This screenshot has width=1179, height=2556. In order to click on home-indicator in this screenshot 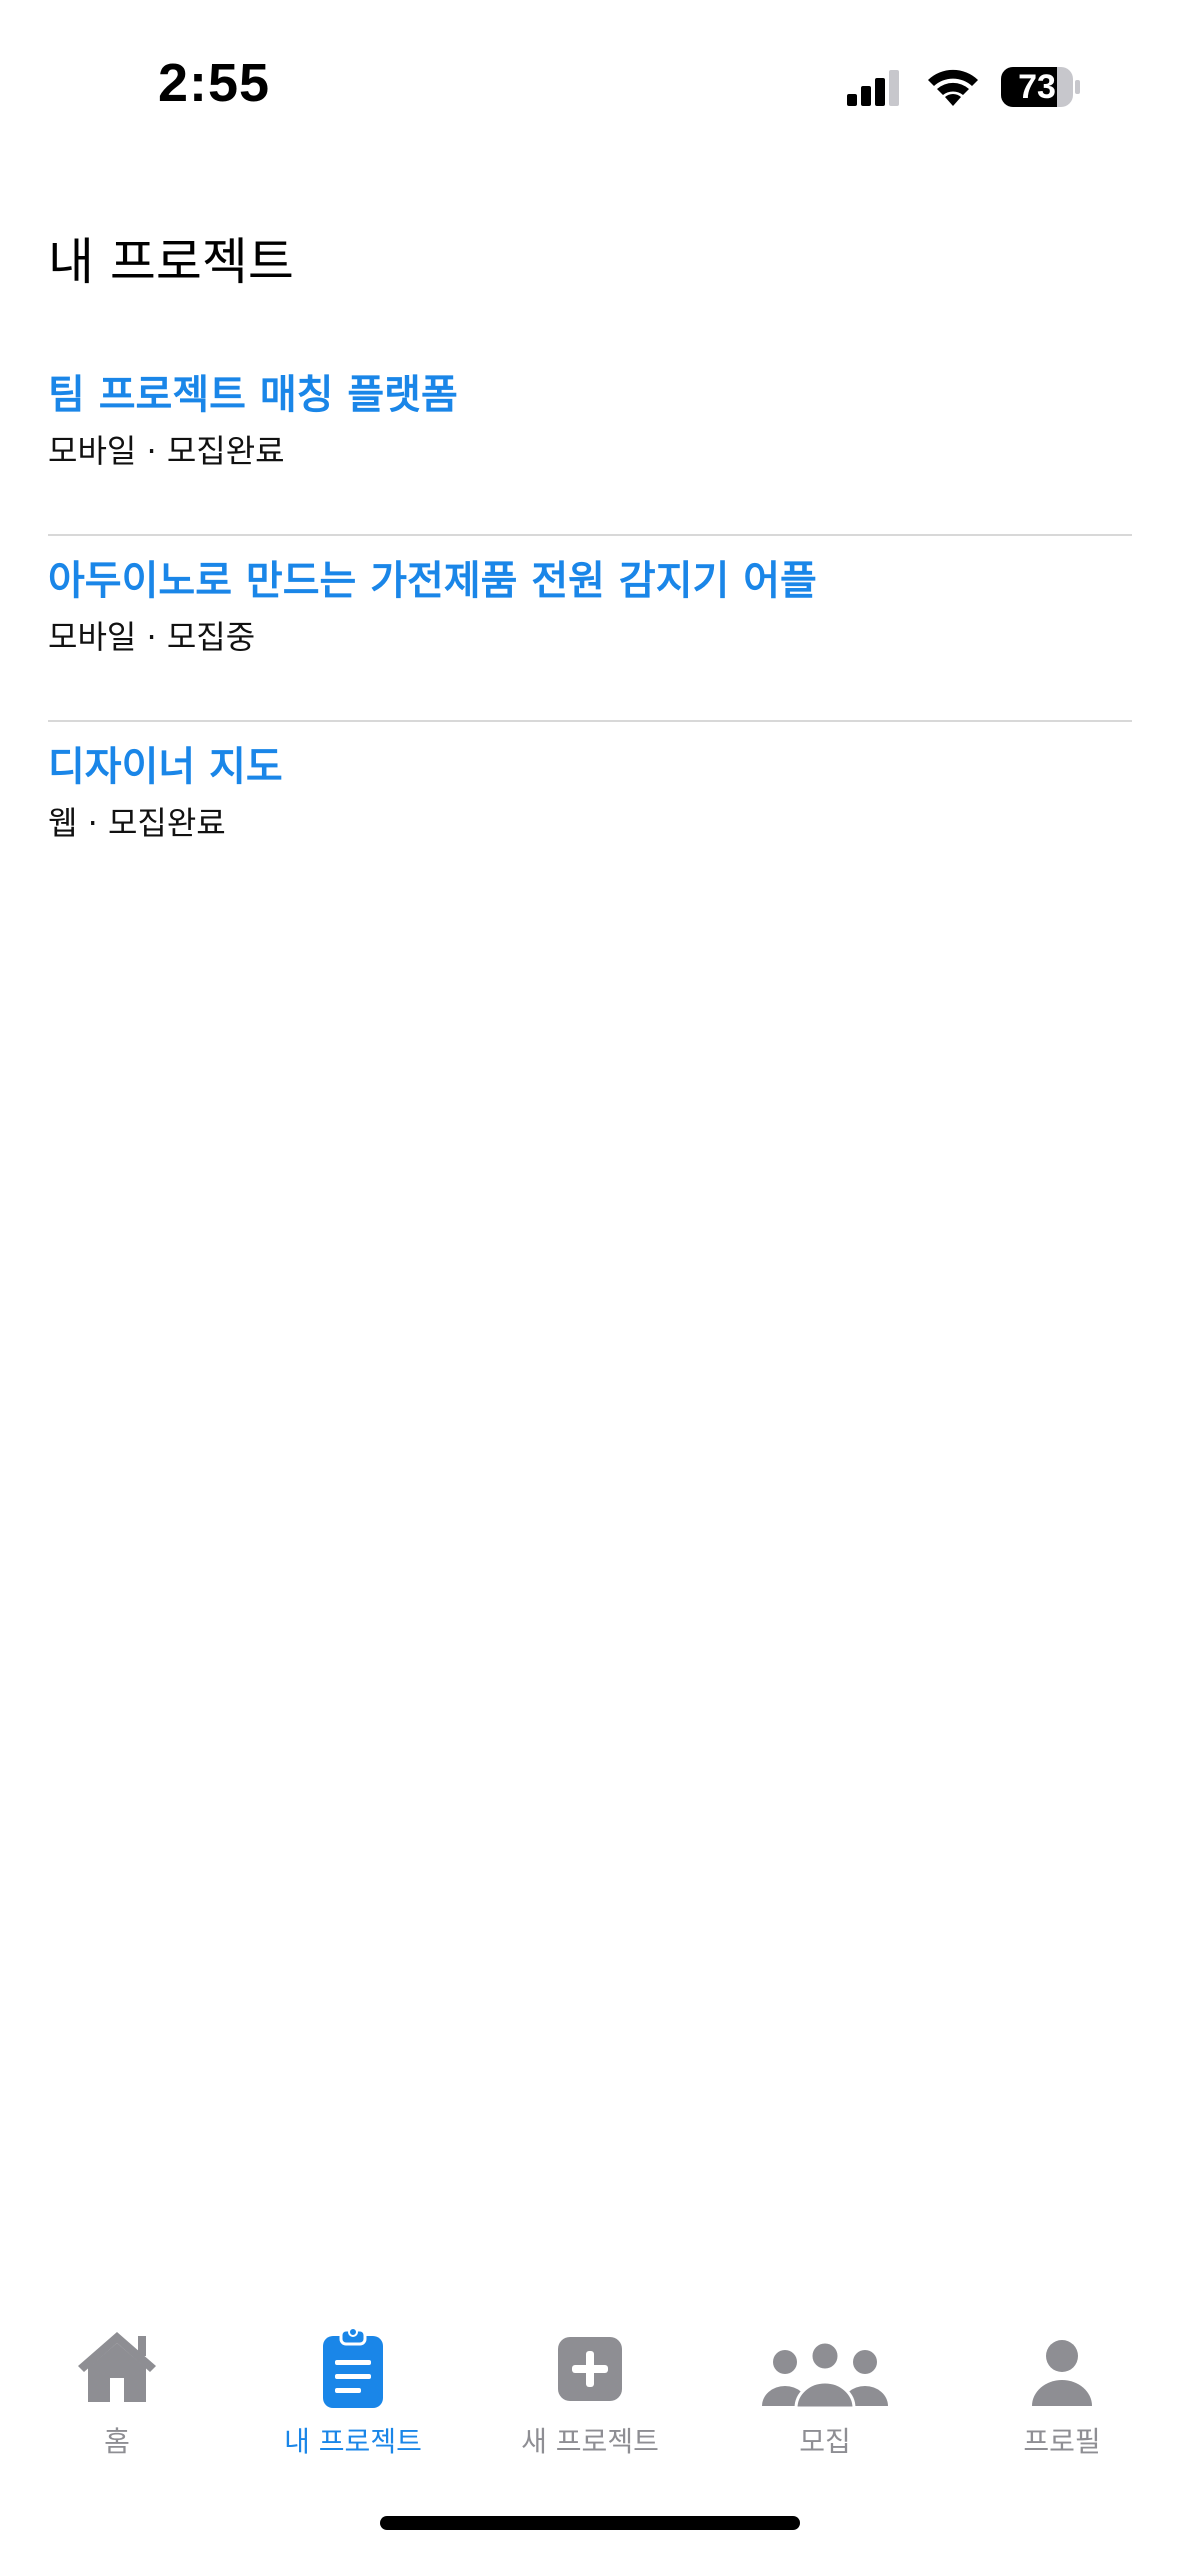, I will do `click(590, 2523)`.